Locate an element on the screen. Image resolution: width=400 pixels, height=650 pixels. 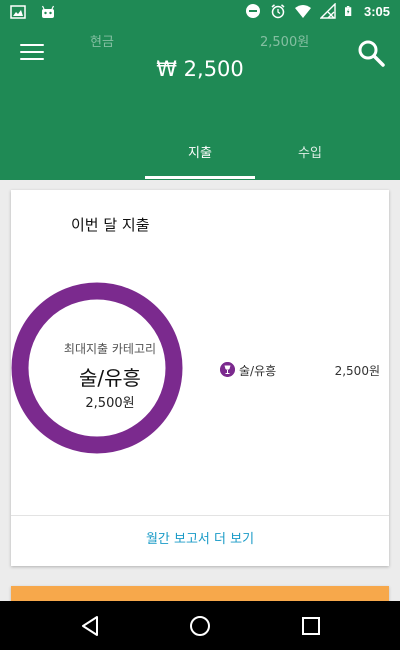
balance-amount: ₩ 2,500 is located at coordinates (200, 69).